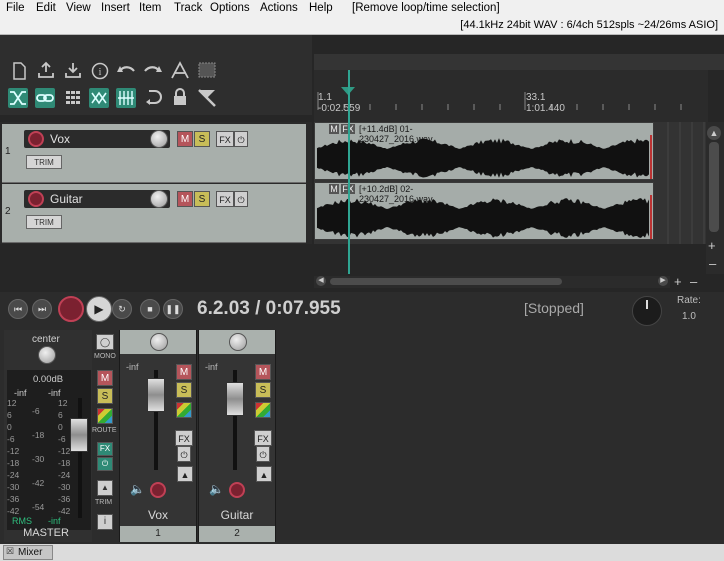 This screenshot has width=724, height=561. I want to click on zoom-out-vertical-icon: –, so click(712, 263).